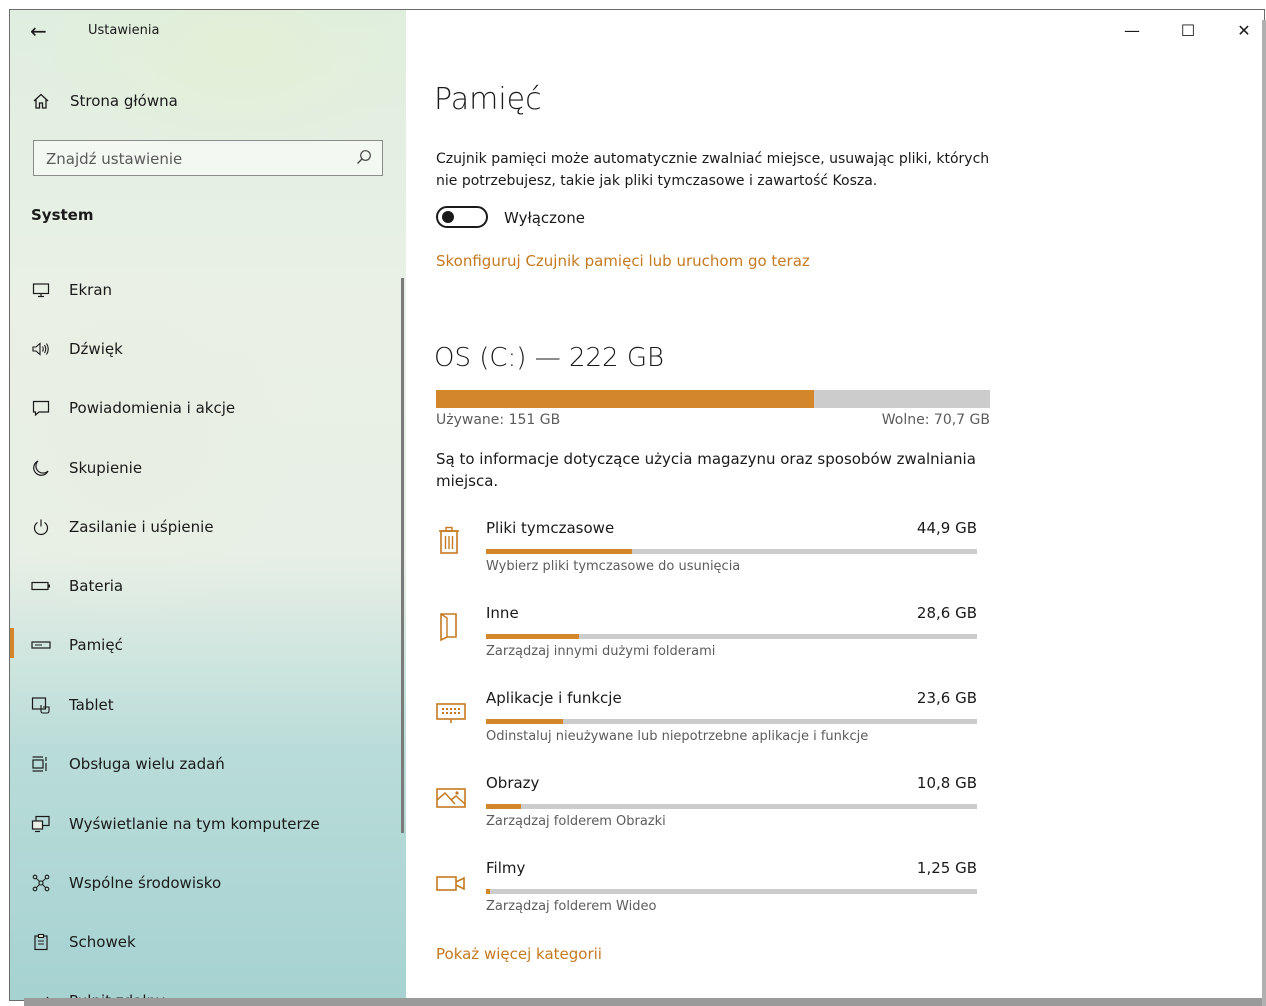 The height and width of the screenshot is (1006, 1266). Describe the element at coordinates (102, 942) in the screenshot. I see `sidebar-item-label: Schowek` at that location.